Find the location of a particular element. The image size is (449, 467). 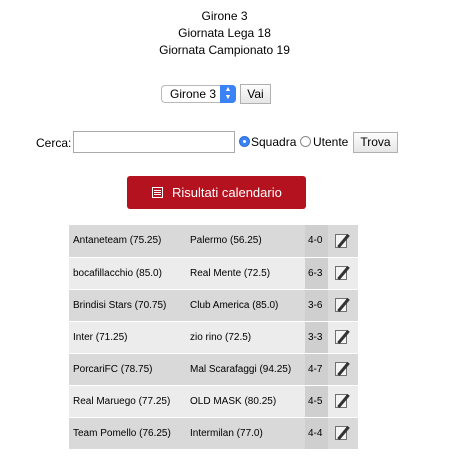

radio-utente is located at coordinates (305, 141).